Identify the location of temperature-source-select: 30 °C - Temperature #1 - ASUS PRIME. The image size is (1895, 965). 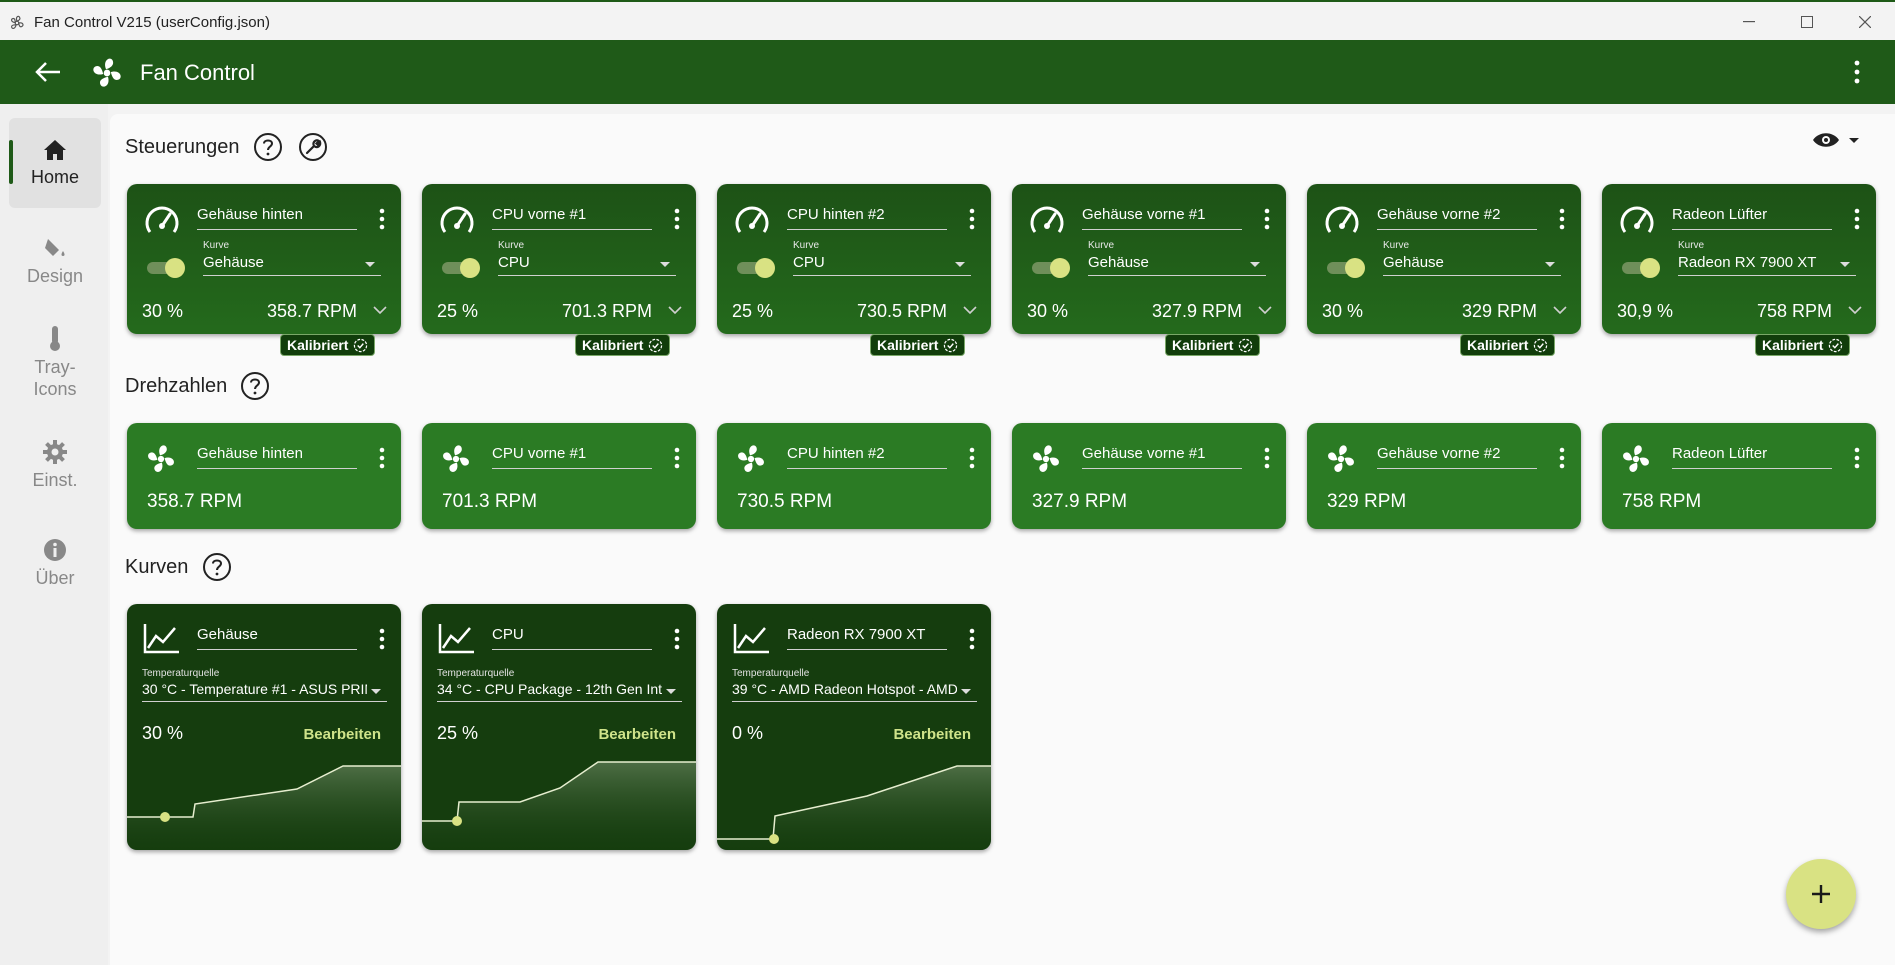
(264, 691).